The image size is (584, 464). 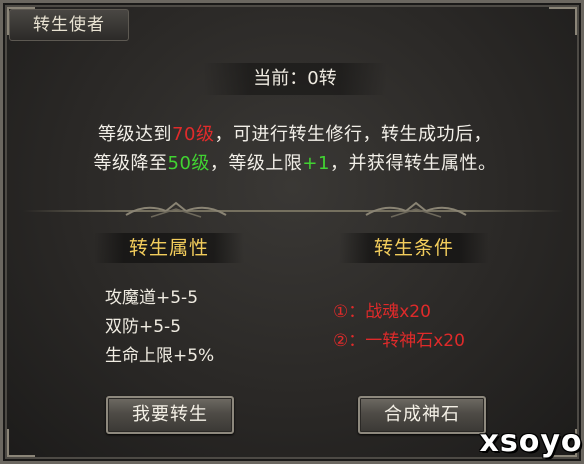 What do you see at coordinates (422, 415) in the screenshot?
I see `synthesize-stone-button: 合成神石` at bounding box center [422, 415].